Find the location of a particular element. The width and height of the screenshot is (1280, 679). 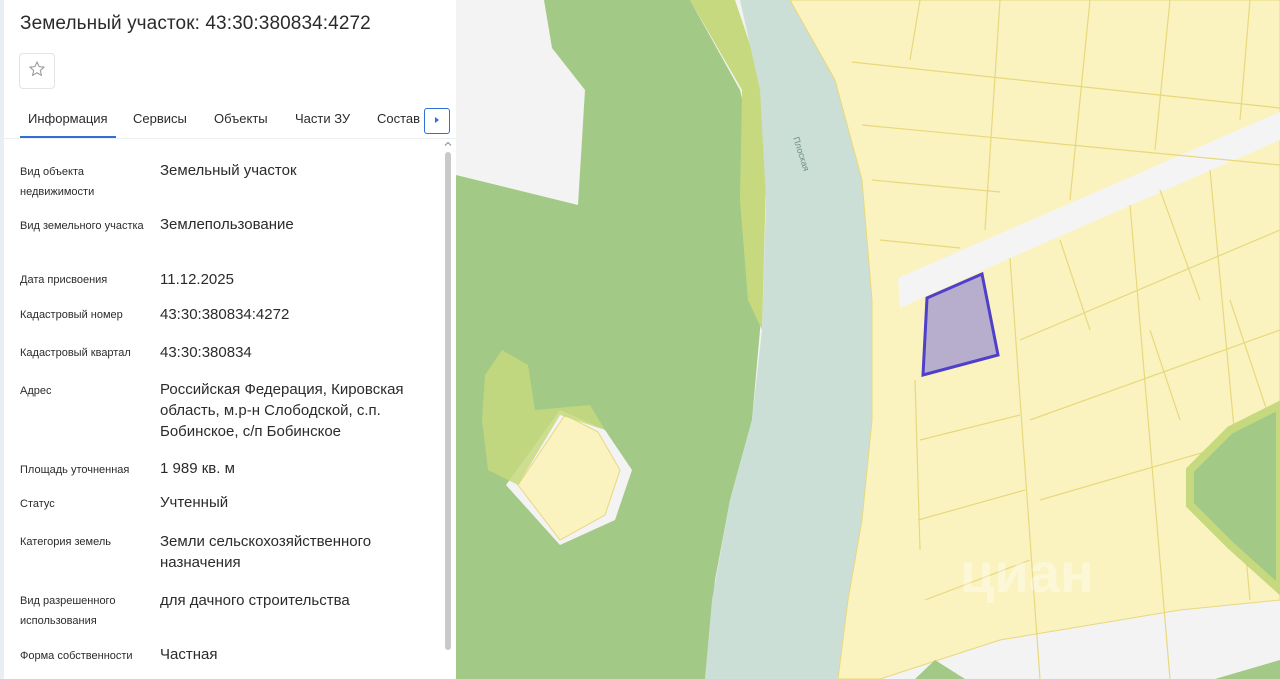

tab-services: Сервисы is located at coordinates (160, 118).